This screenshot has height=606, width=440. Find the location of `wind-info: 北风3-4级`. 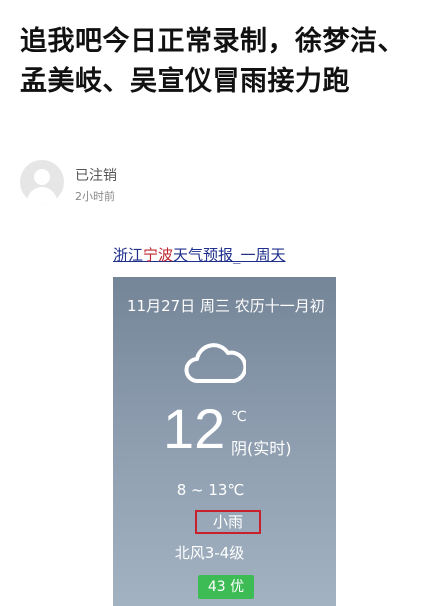

wind-info: 北风3-4级 is located at coordinates (209, 553).